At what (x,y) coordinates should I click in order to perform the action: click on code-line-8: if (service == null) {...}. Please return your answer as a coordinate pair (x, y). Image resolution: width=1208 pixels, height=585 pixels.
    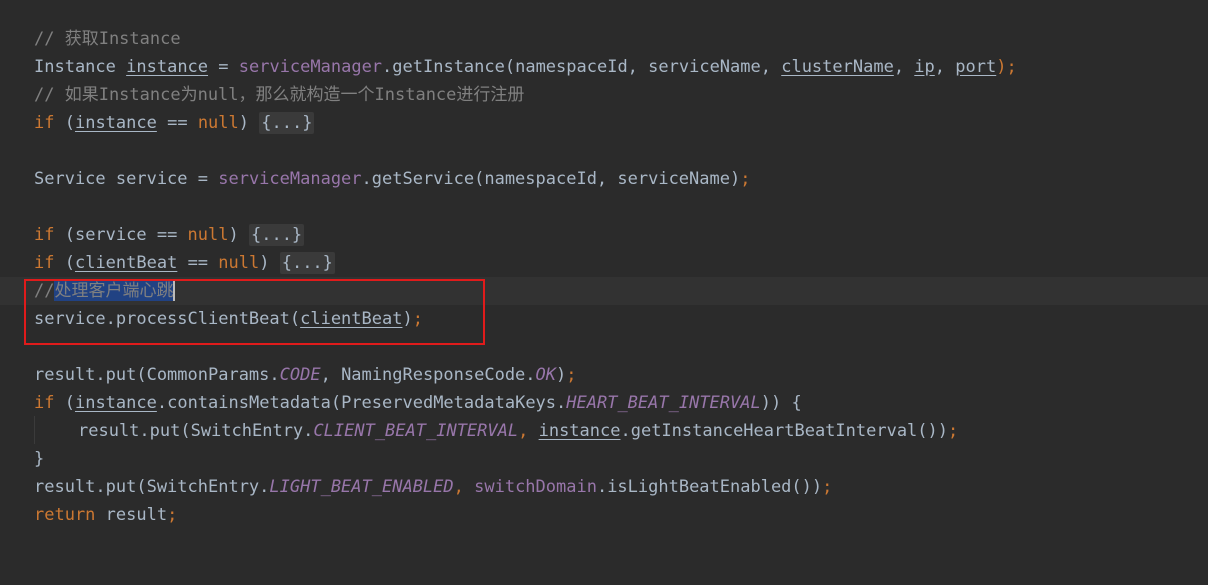
    Looking at the image, I should click on (604, 235).